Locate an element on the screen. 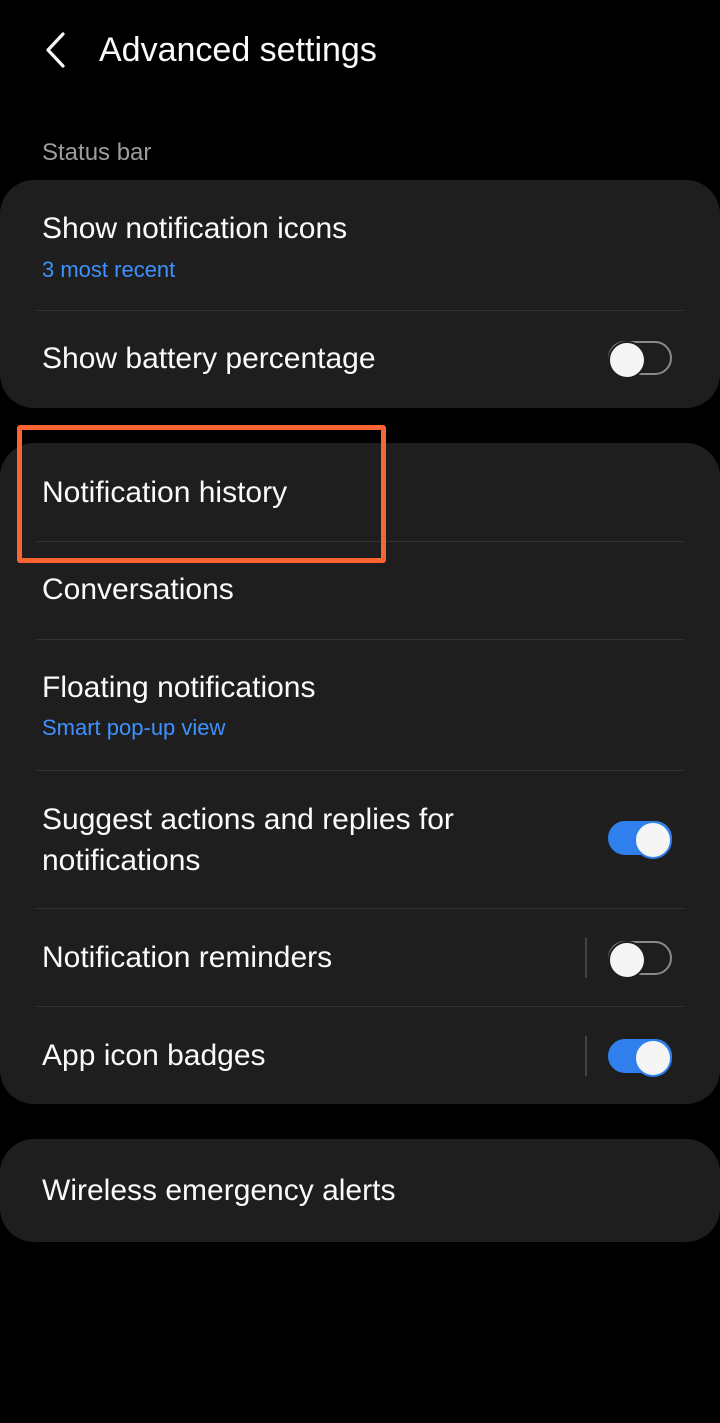 The image size is (720, 1423). floating-notifications-subtitle: Smart pop-up view is located at coordinates (134, 727).